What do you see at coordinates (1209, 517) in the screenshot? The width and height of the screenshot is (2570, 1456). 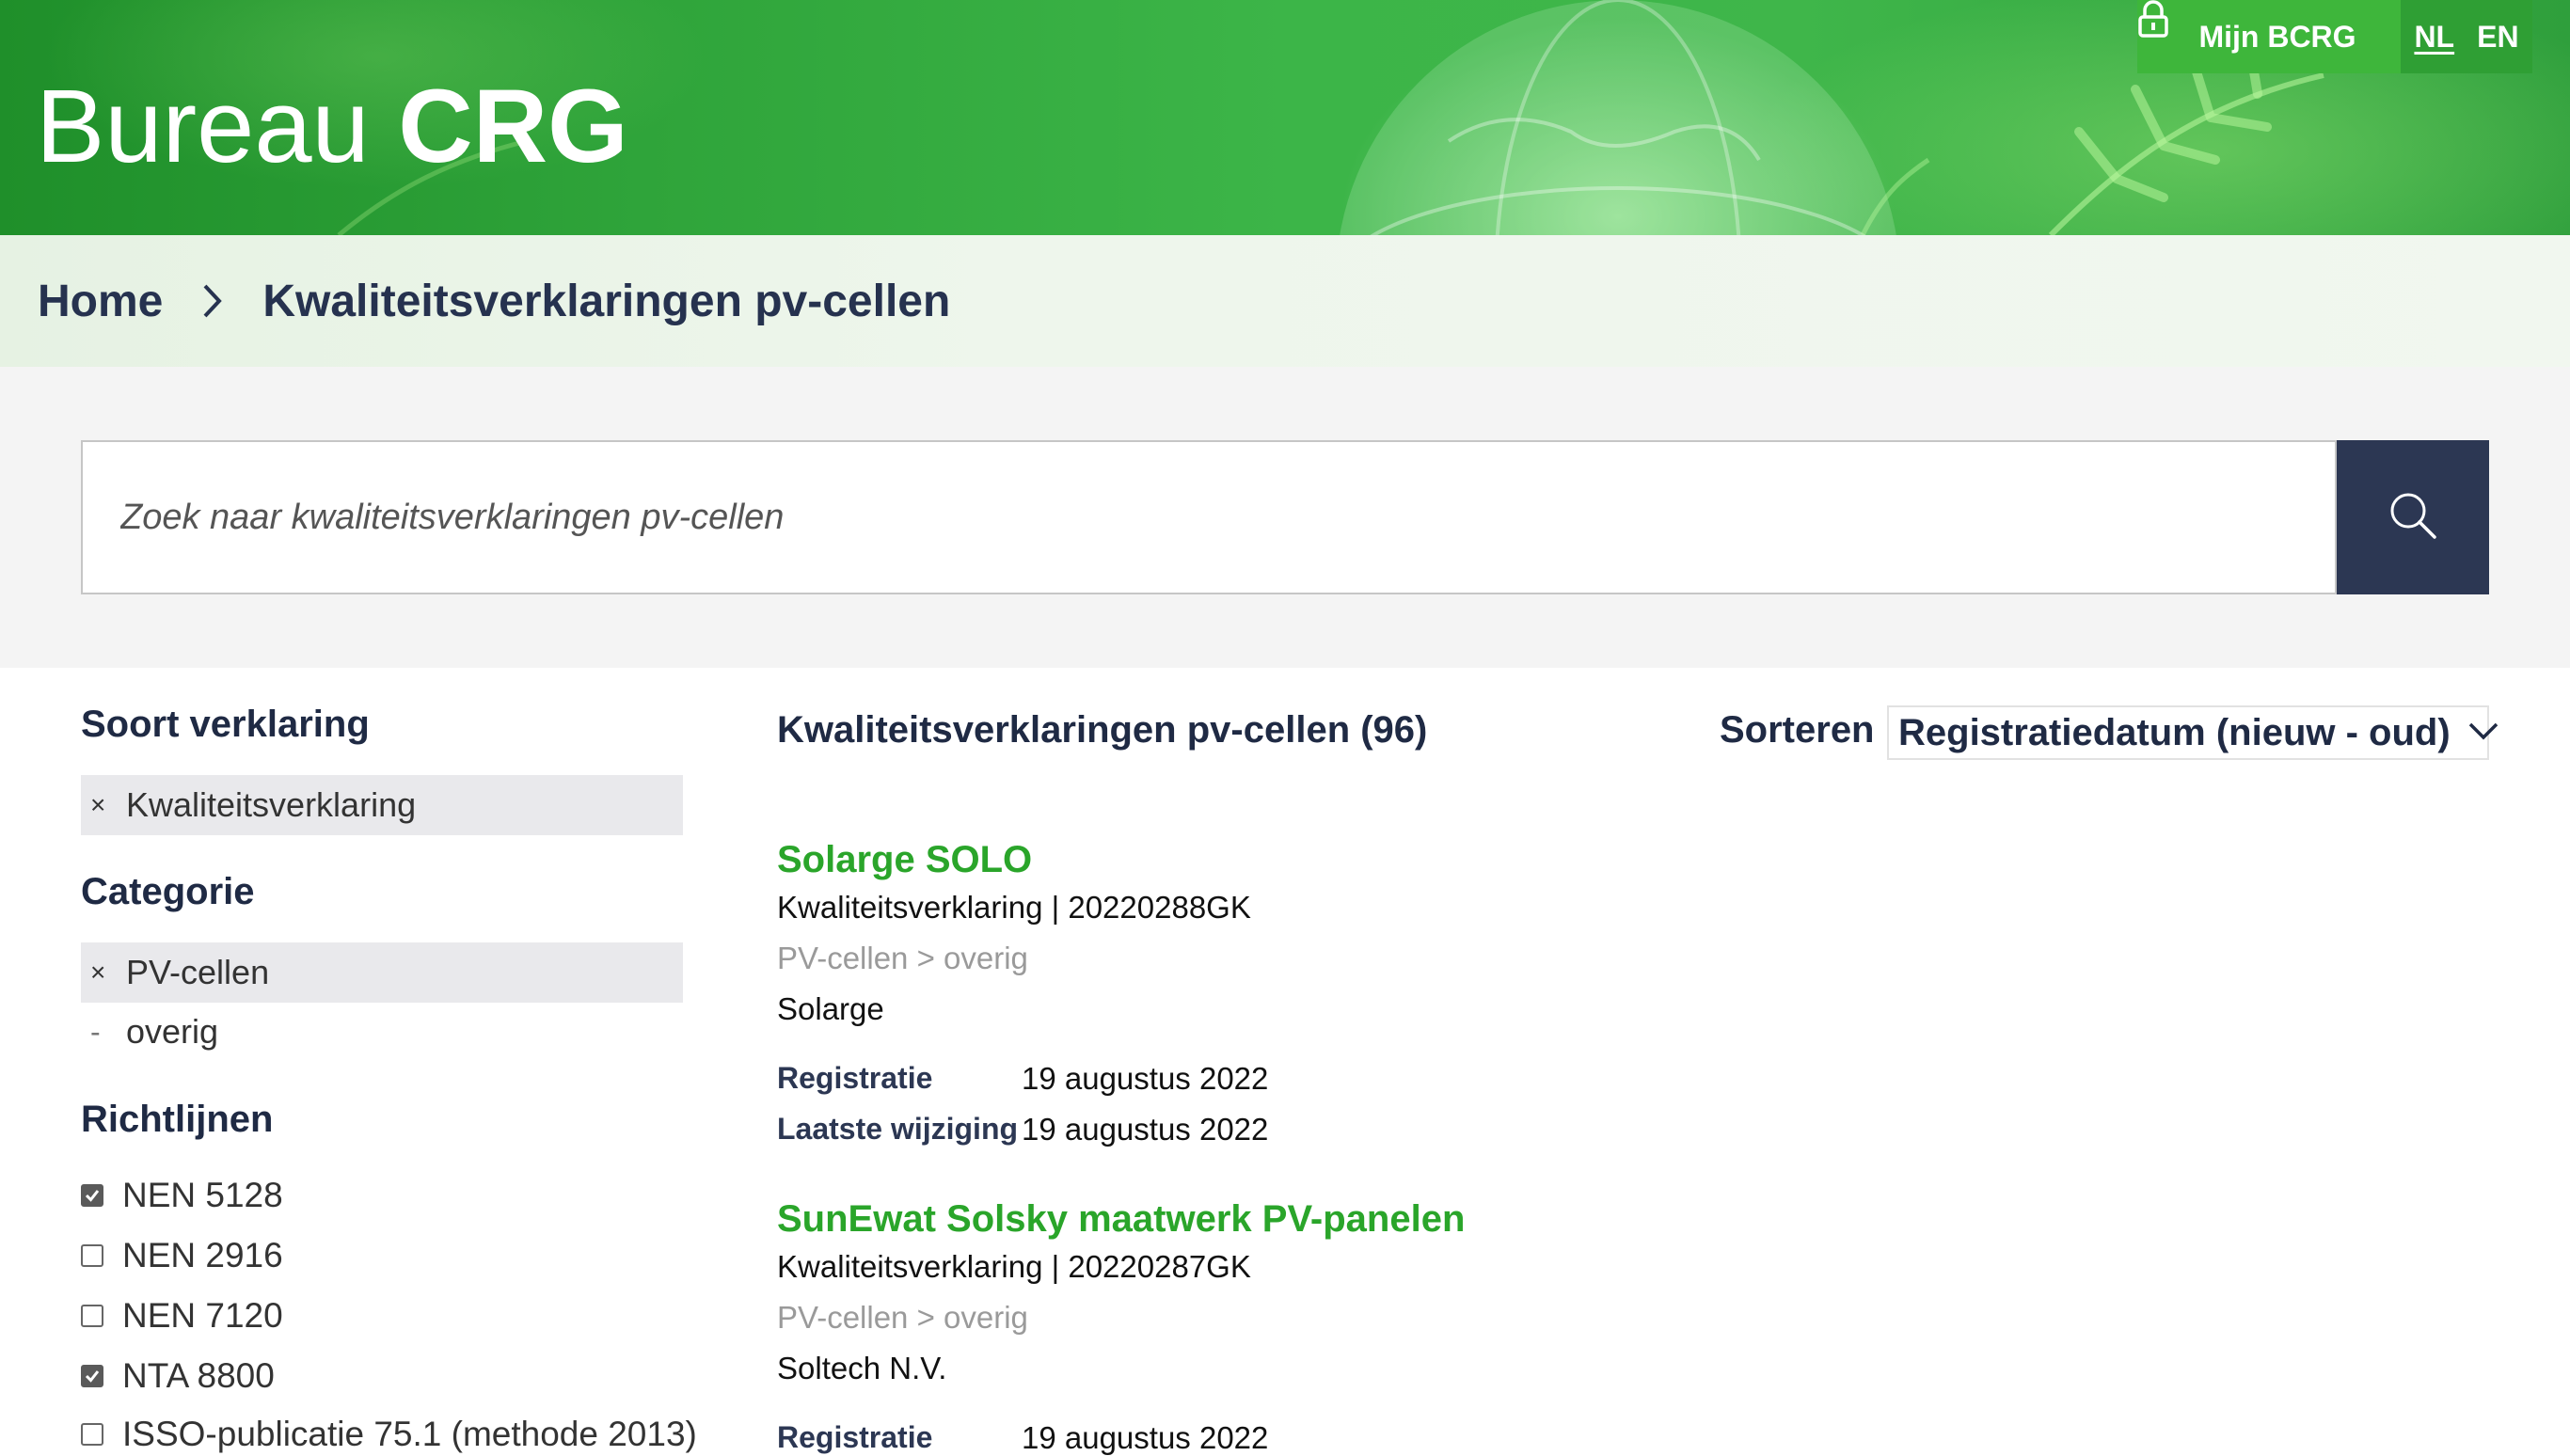 I see `search-input` at bounding box center [1209, 517].